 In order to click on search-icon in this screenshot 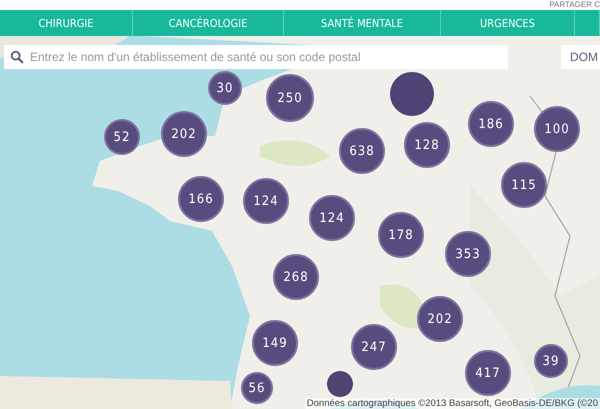, I will do `click(17, 57)`.